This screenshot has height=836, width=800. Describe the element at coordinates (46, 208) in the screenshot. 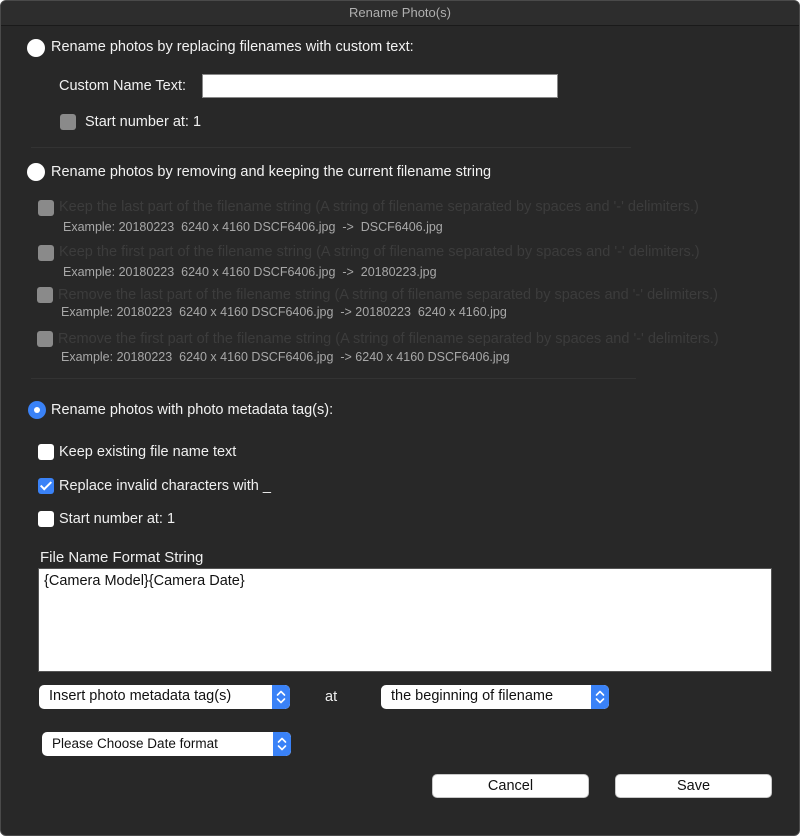

I see `keep-last-part-checkbox` at that location.